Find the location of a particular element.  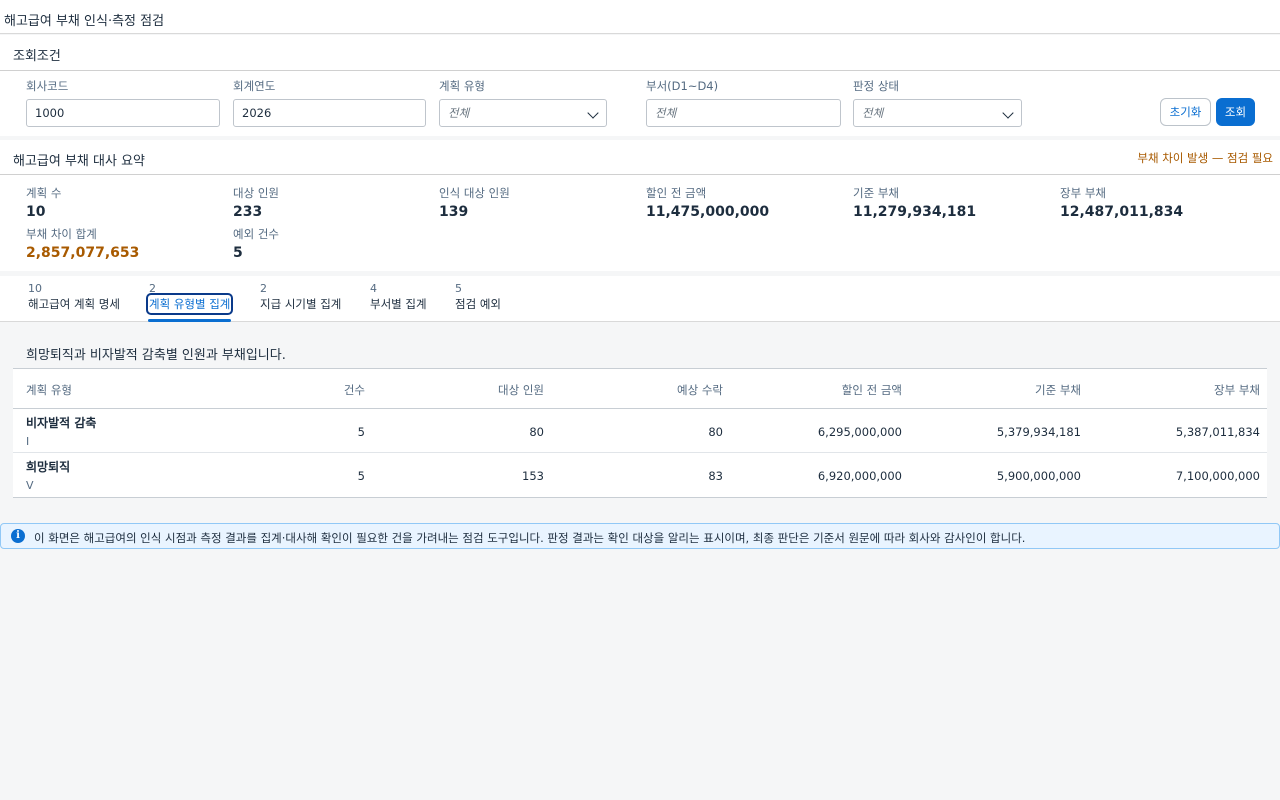

cell-expected: 80 is located at coordinates (715, 432).